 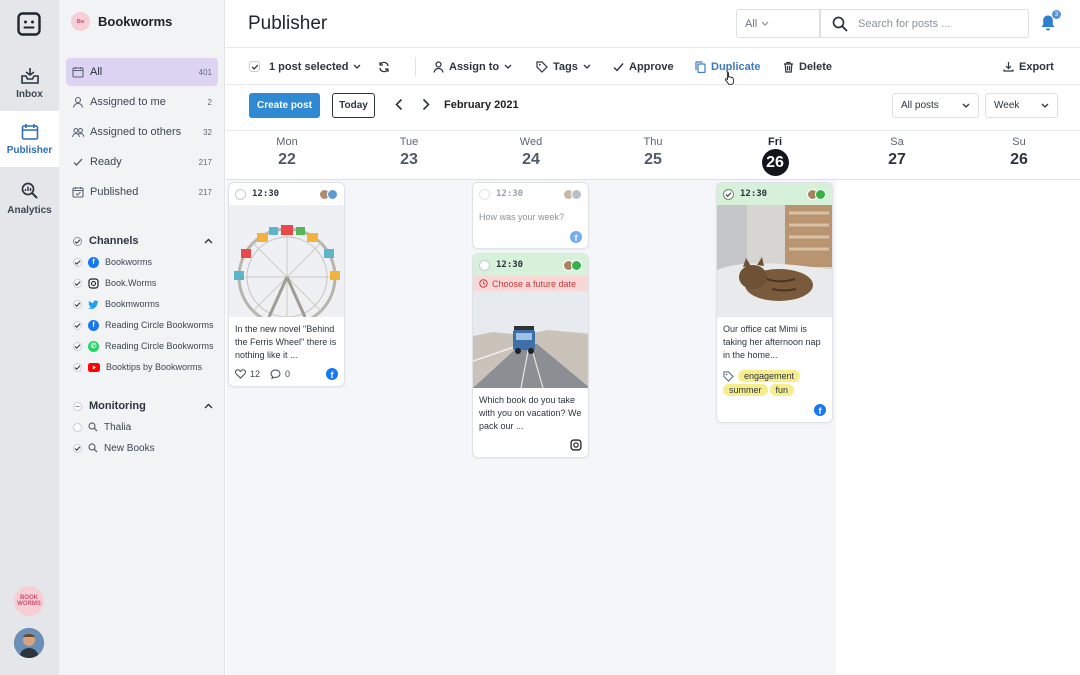 I want to click on create-post-button: Create post, so click(x=284, y=105).